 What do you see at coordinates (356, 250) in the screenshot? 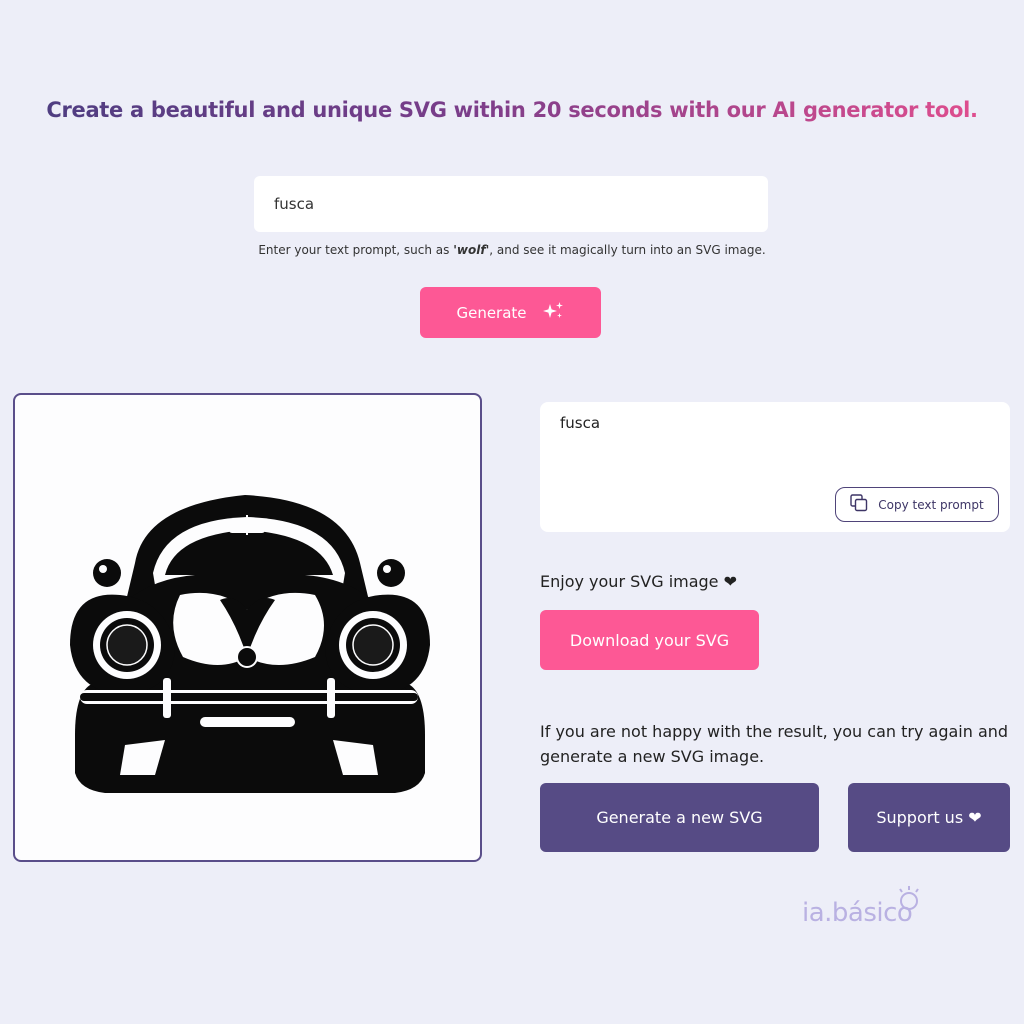
I see `hint-text-before: Enter your text prompt, such as` at bounding box center [356, 250].